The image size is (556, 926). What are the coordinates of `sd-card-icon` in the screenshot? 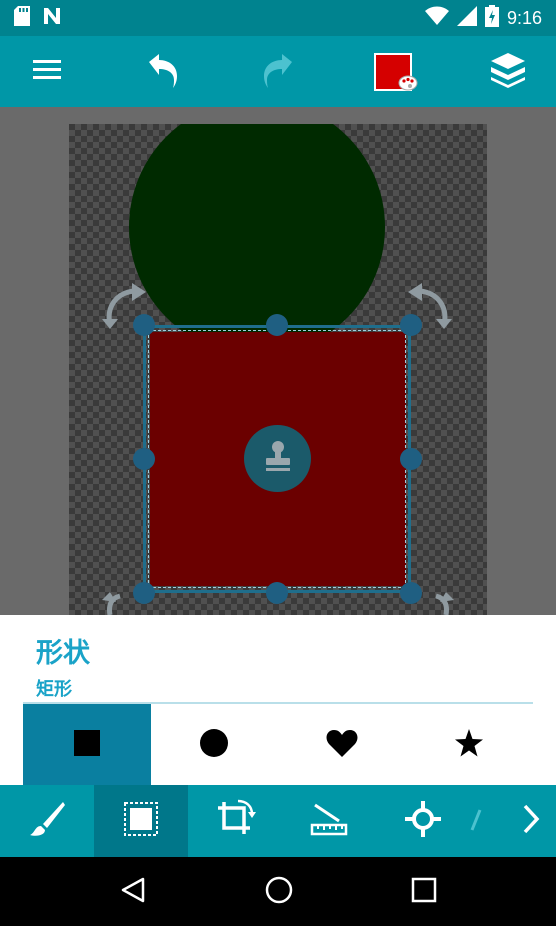 It's located at (22, 18).